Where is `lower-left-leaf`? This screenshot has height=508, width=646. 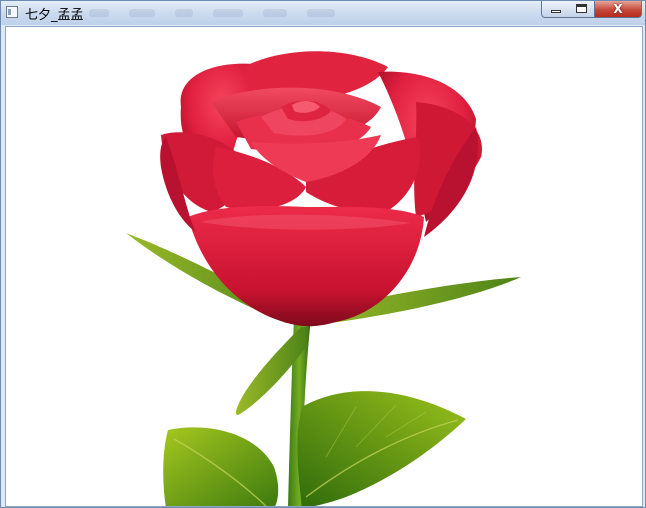
lower-left-leaf is located at coordinates (221, 466).